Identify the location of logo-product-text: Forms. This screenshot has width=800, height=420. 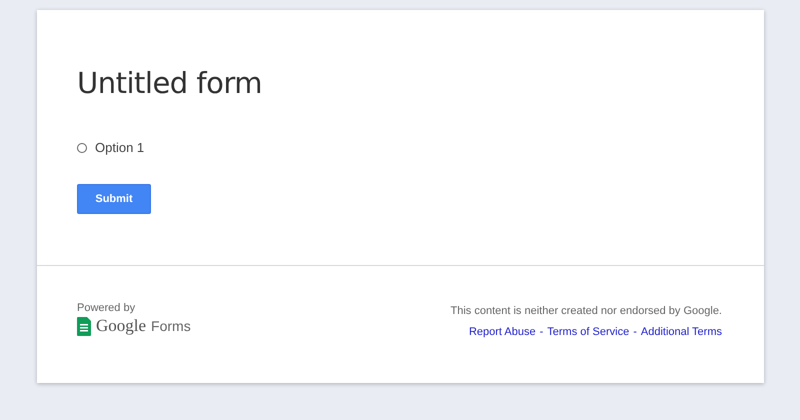
(171, 326).